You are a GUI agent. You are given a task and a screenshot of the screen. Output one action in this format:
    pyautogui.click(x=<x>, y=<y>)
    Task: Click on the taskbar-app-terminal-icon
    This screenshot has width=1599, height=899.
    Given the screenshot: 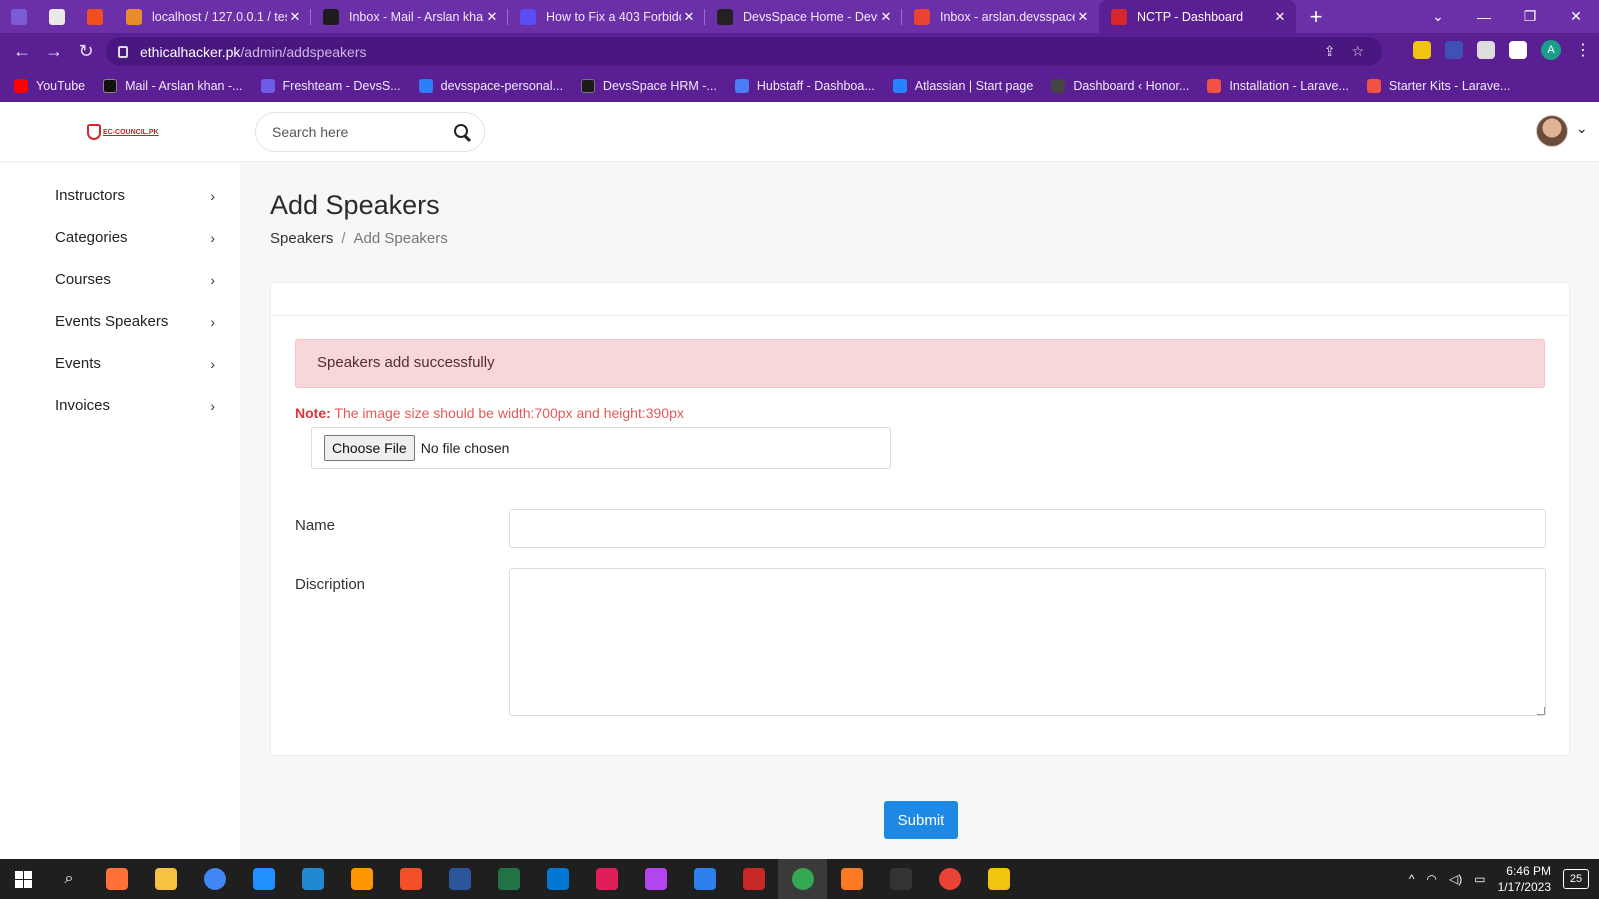 What is the action you would take?
    pyautogui.click(x=900, y=879)
    